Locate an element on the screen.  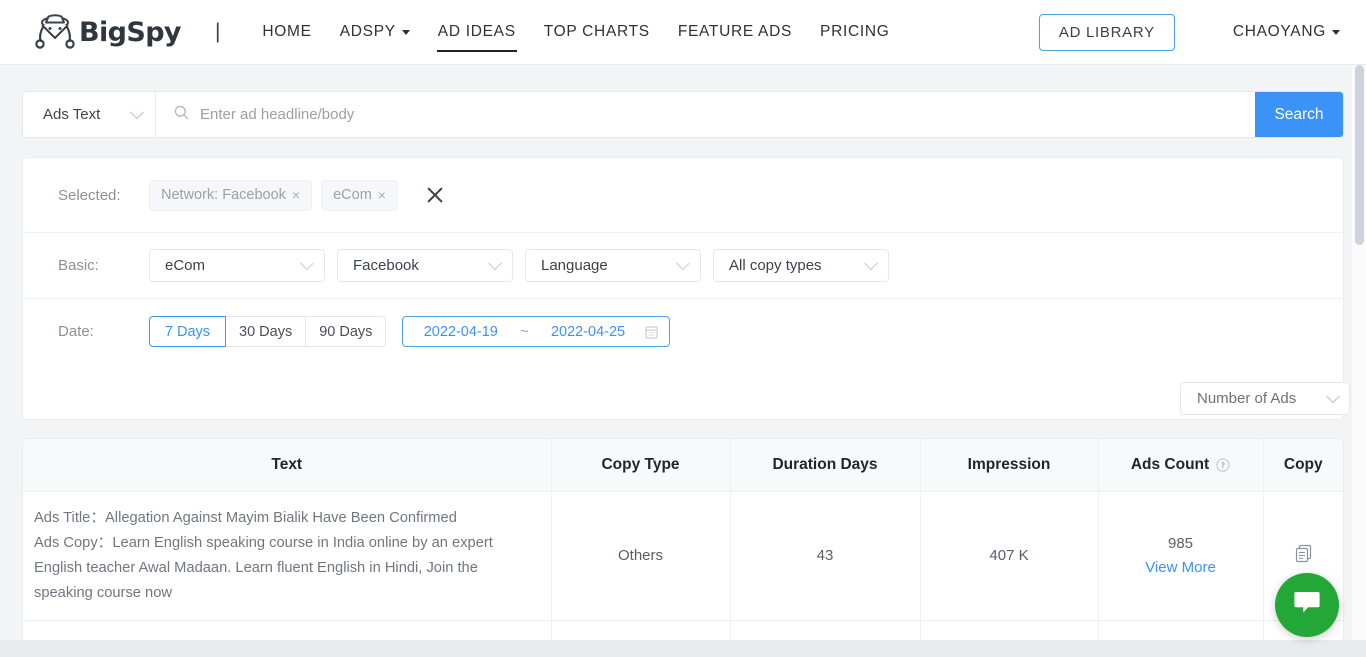
search-type-select: Ads Text is located at coordinates (89, 114).